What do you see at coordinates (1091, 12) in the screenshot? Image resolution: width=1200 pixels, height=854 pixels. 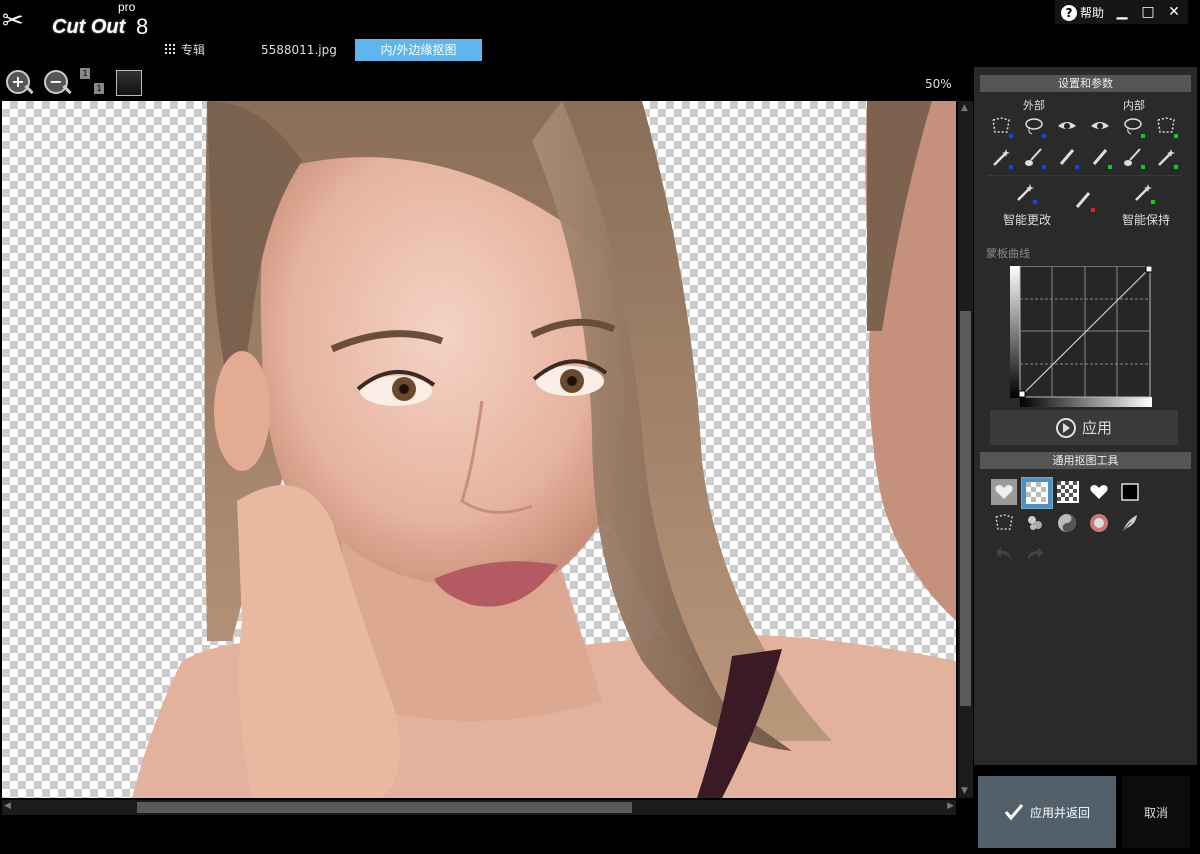 I see `help-label: 帮助` at bounding box center [1091, 12].